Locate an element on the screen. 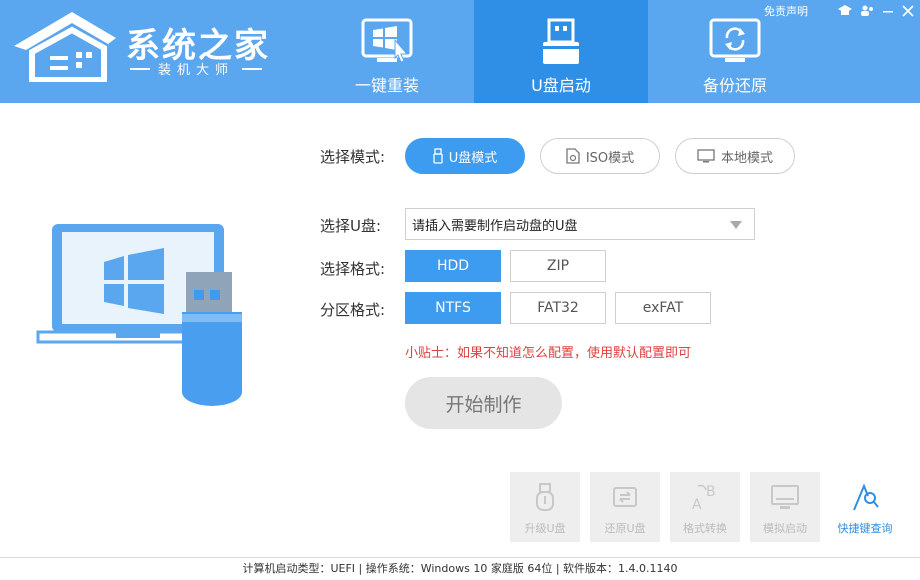  usb-drive-icon is located at coordinates (561, 41).